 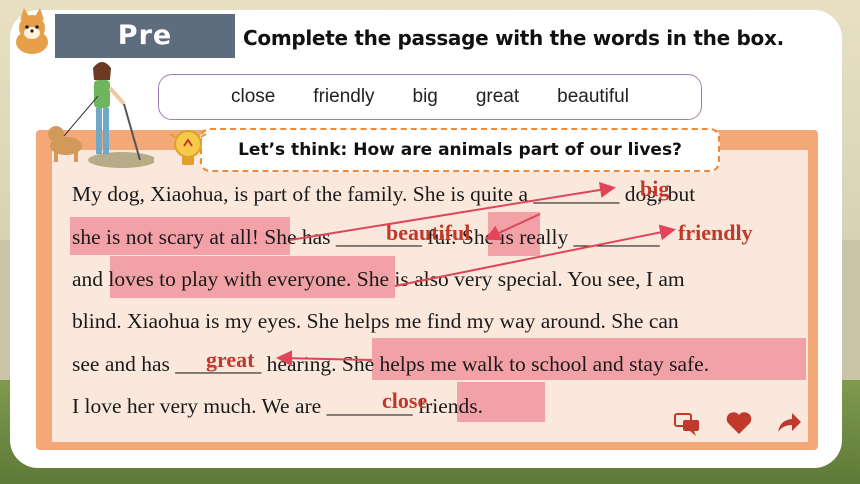 I want to click on arrow-to-friendly, so click(x=535, y=255).